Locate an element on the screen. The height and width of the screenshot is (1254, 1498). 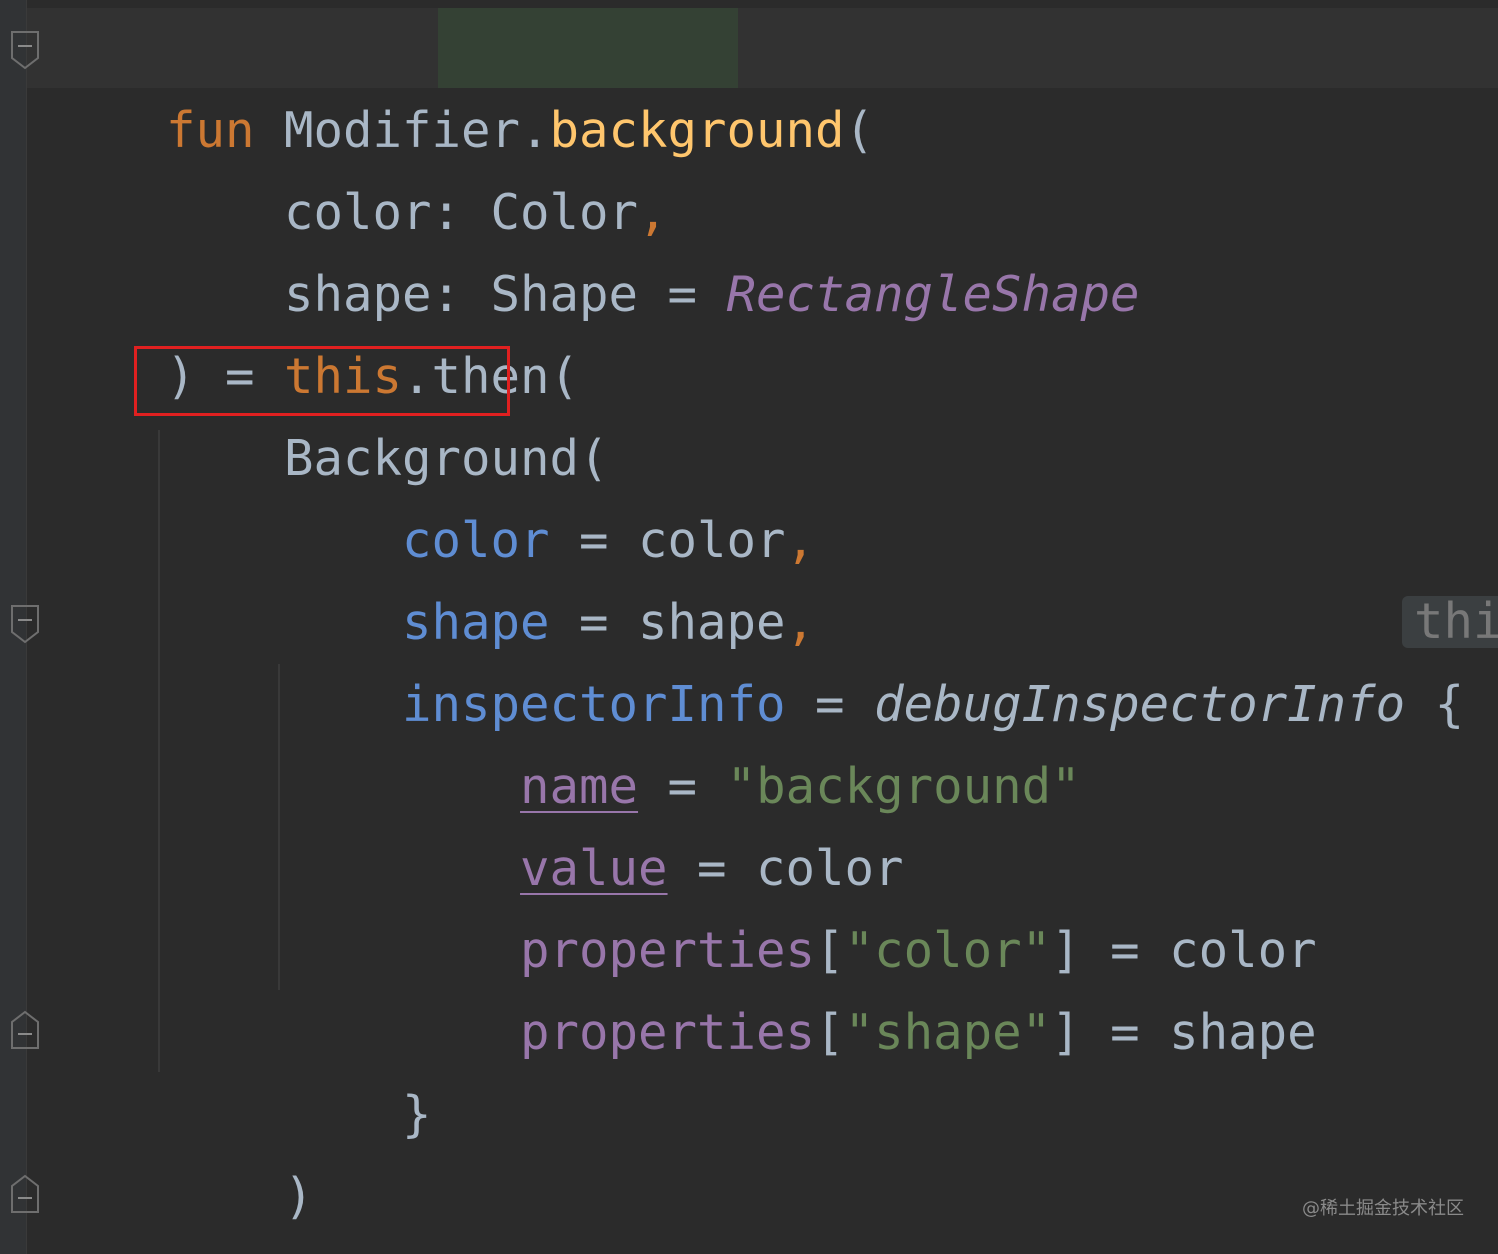
open-paren: ( is located at coordinates (859, 130).